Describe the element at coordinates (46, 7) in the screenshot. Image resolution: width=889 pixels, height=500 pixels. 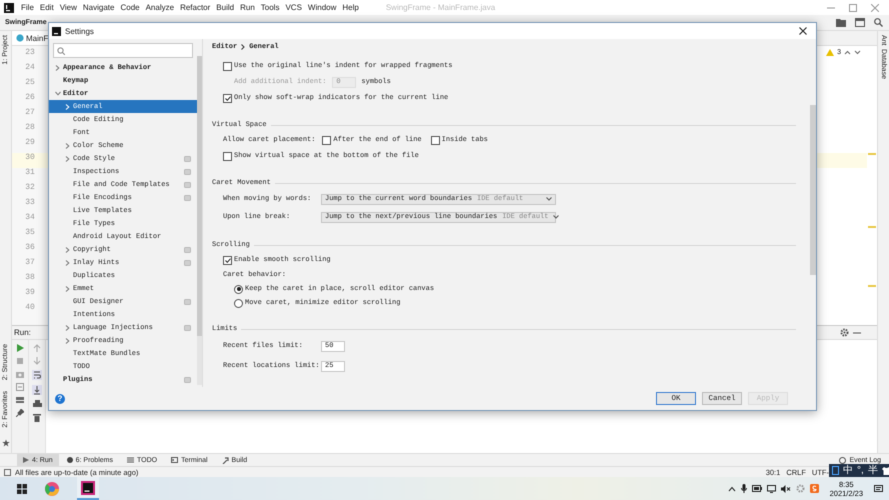
I see `menu-item: Edit` at that location.